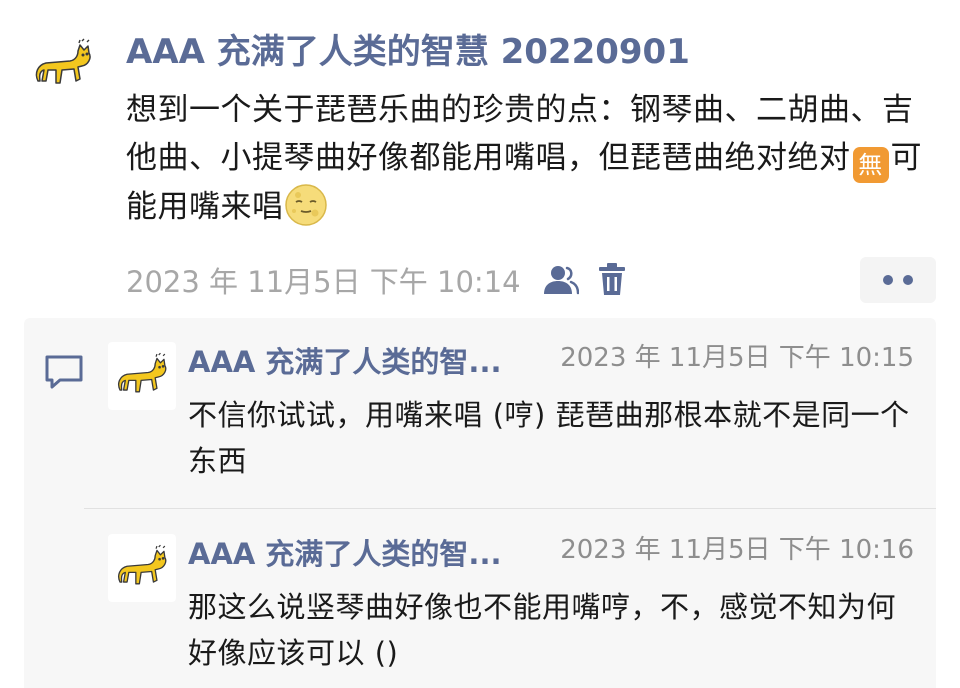 The height and width of the screenshot is (688, 960). Describe the element at coordinates (542, 630) in the screenshot. I see `comment-text: 那这么说竖琴曲好像也不能用嘴哼，不，感觉不知为何好像应该可以 ()` at that location.